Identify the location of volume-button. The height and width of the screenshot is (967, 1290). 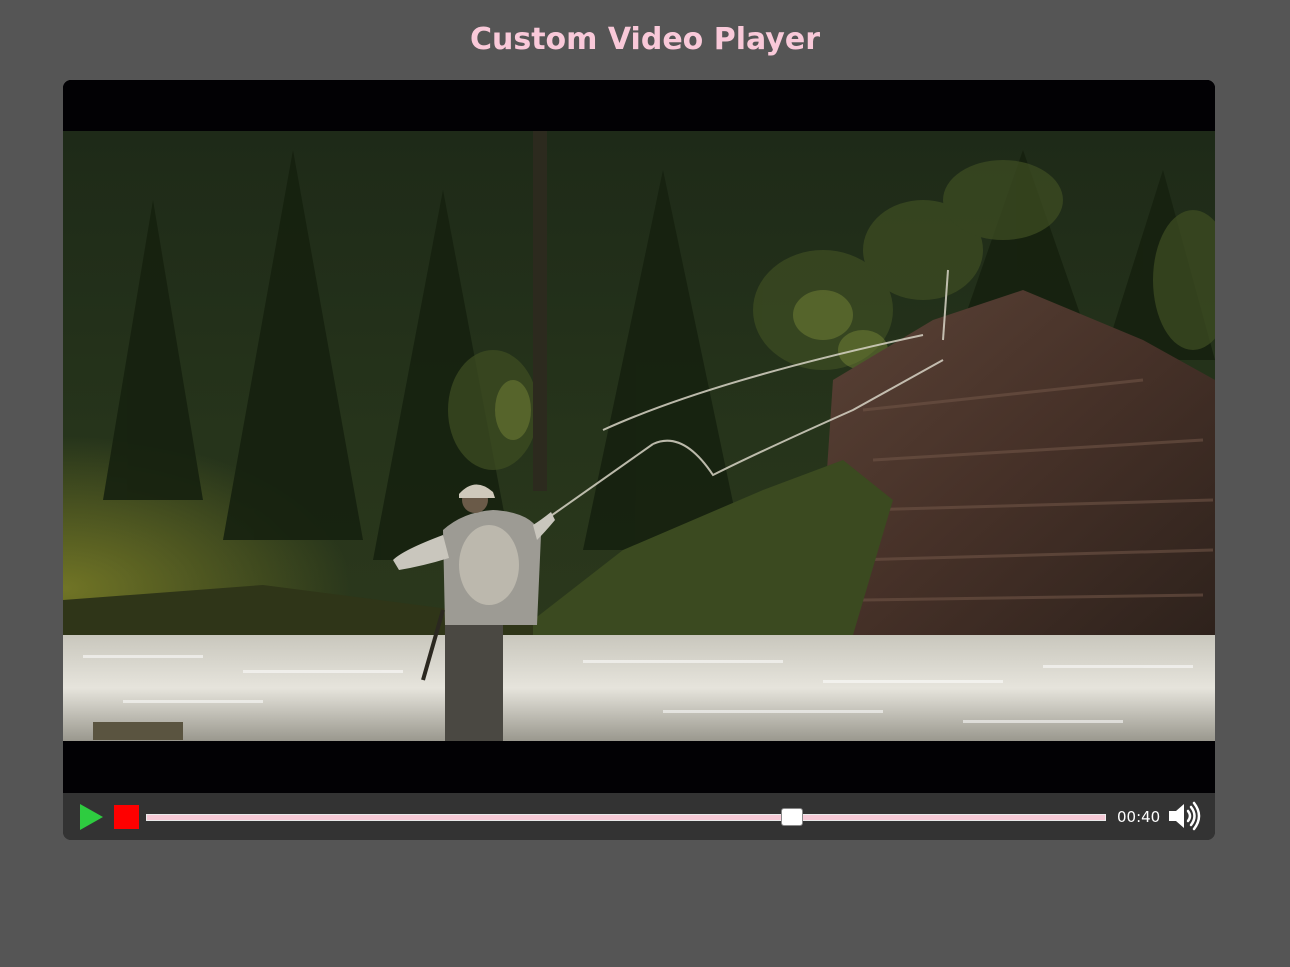
(1184, 816).